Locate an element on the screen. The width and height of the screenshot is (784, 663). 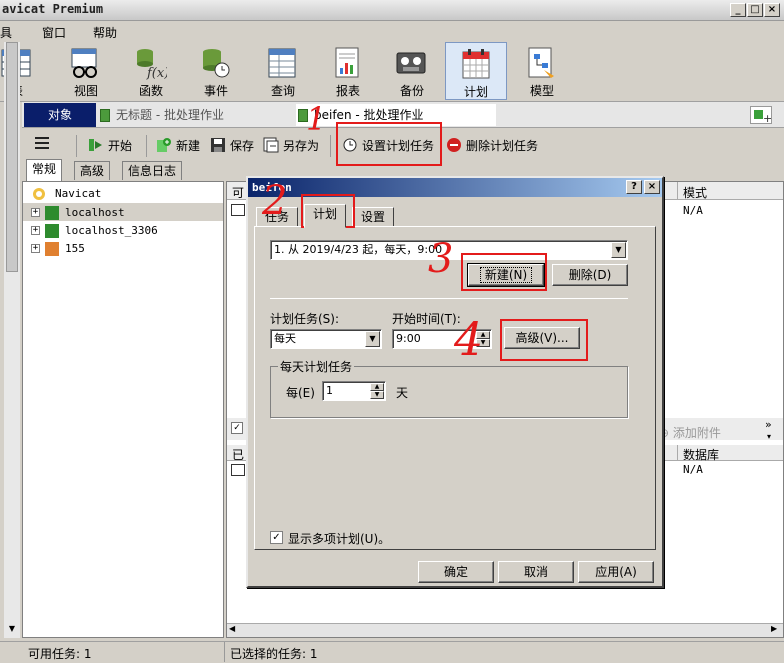
minimize-button: _ is located at coordinates (738, 10).